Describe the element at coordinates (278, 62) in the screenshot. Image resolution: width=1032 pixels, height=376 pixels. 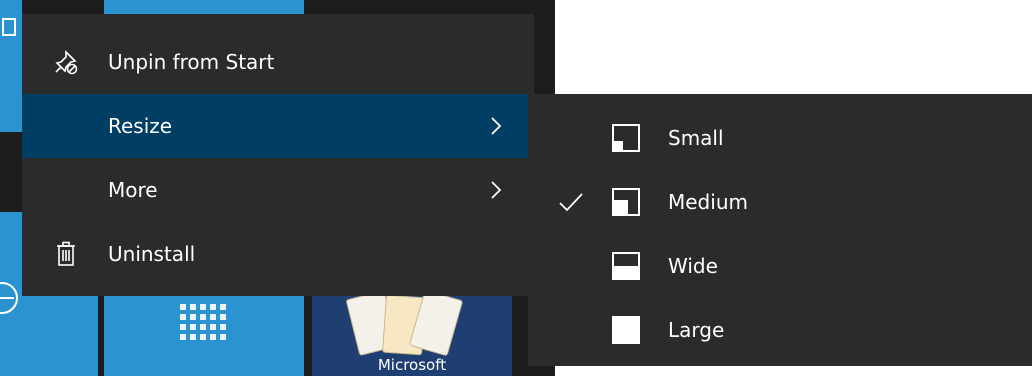
I see `menu-item-unpin-from-start: Unpin from Start` at that location.